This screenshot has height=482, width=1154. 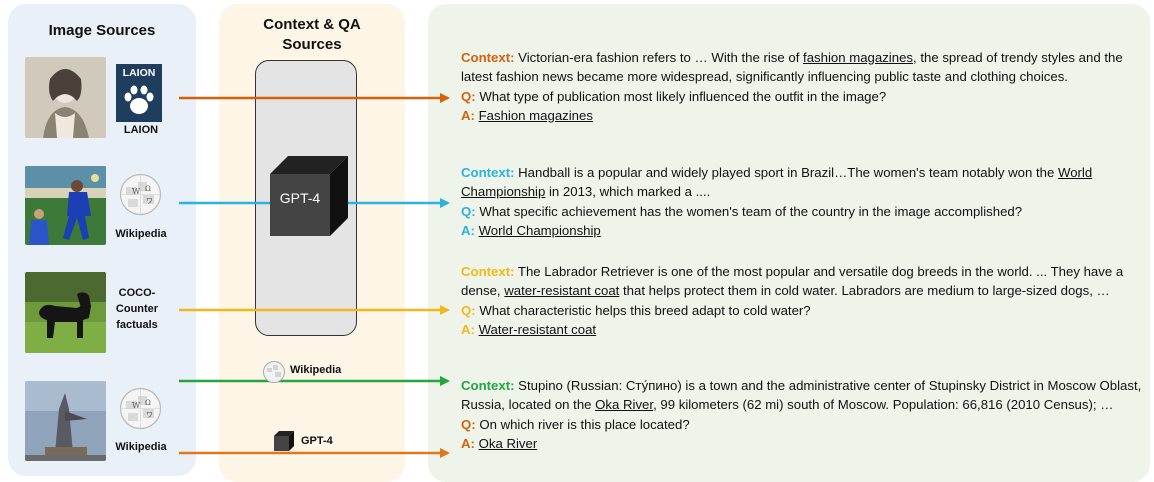 What do you see at coordinates (527, 115) in the screenshot?
I see `answer-text: A: Fashion magazines` at bounding box center [527, 115].